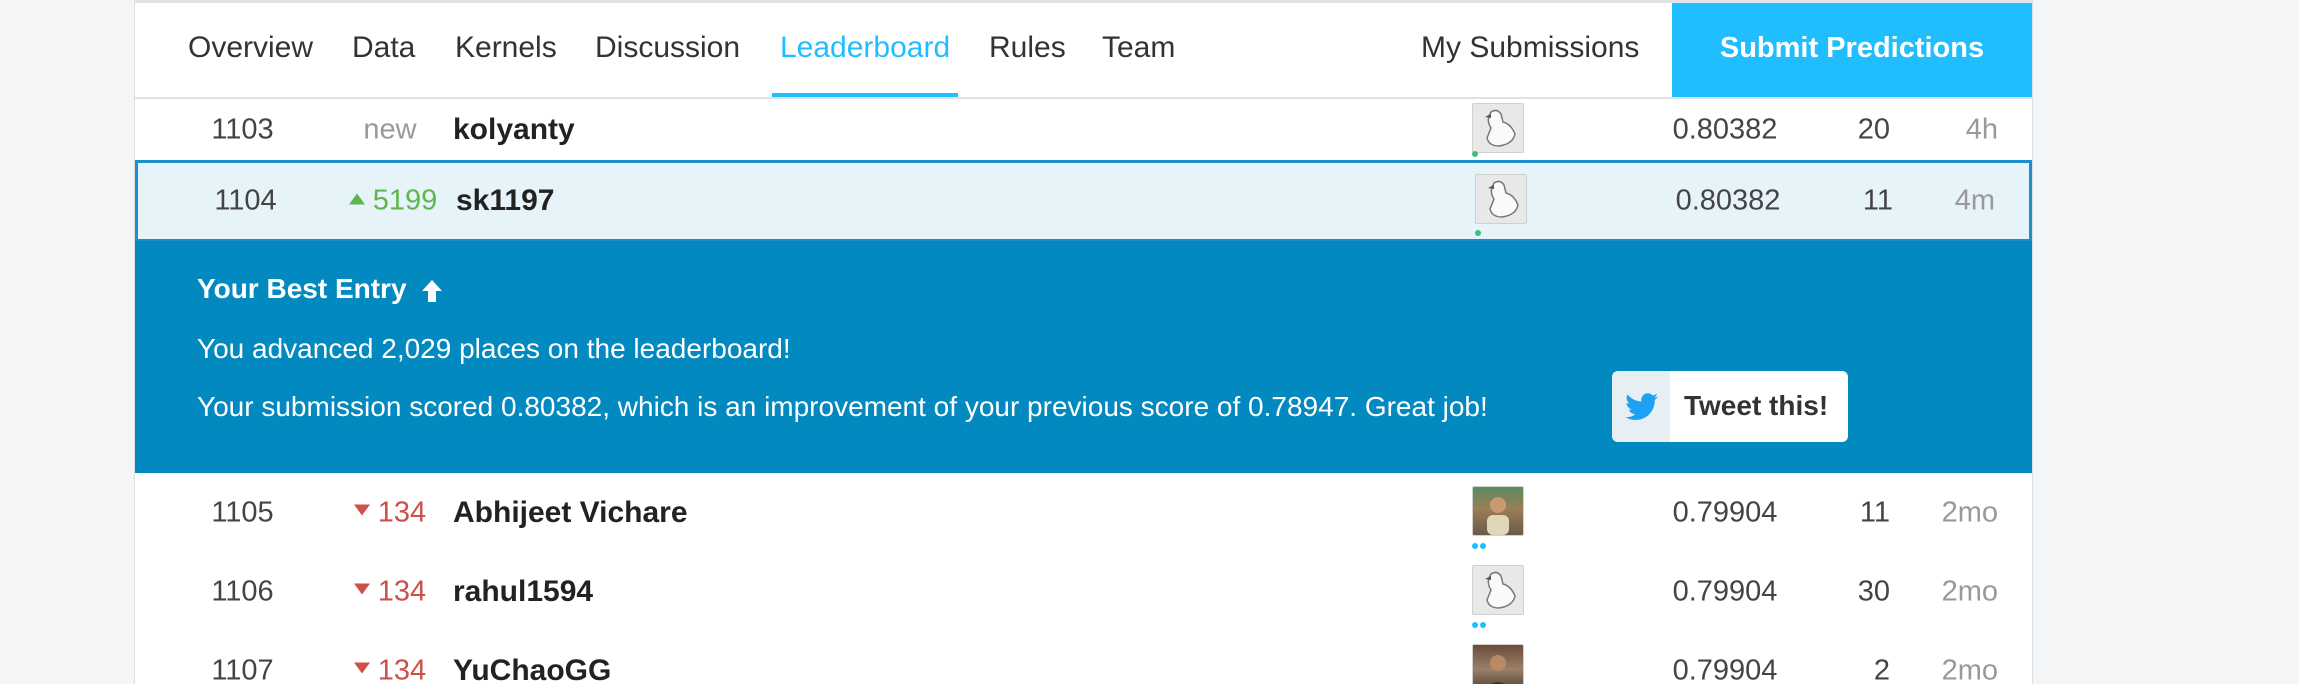 Image resolution: width=2299 pixels, height=684 pixels. Describe the element at coordinates (1138, 50) in the screenshot. I see `tab-team: Team` at that location.